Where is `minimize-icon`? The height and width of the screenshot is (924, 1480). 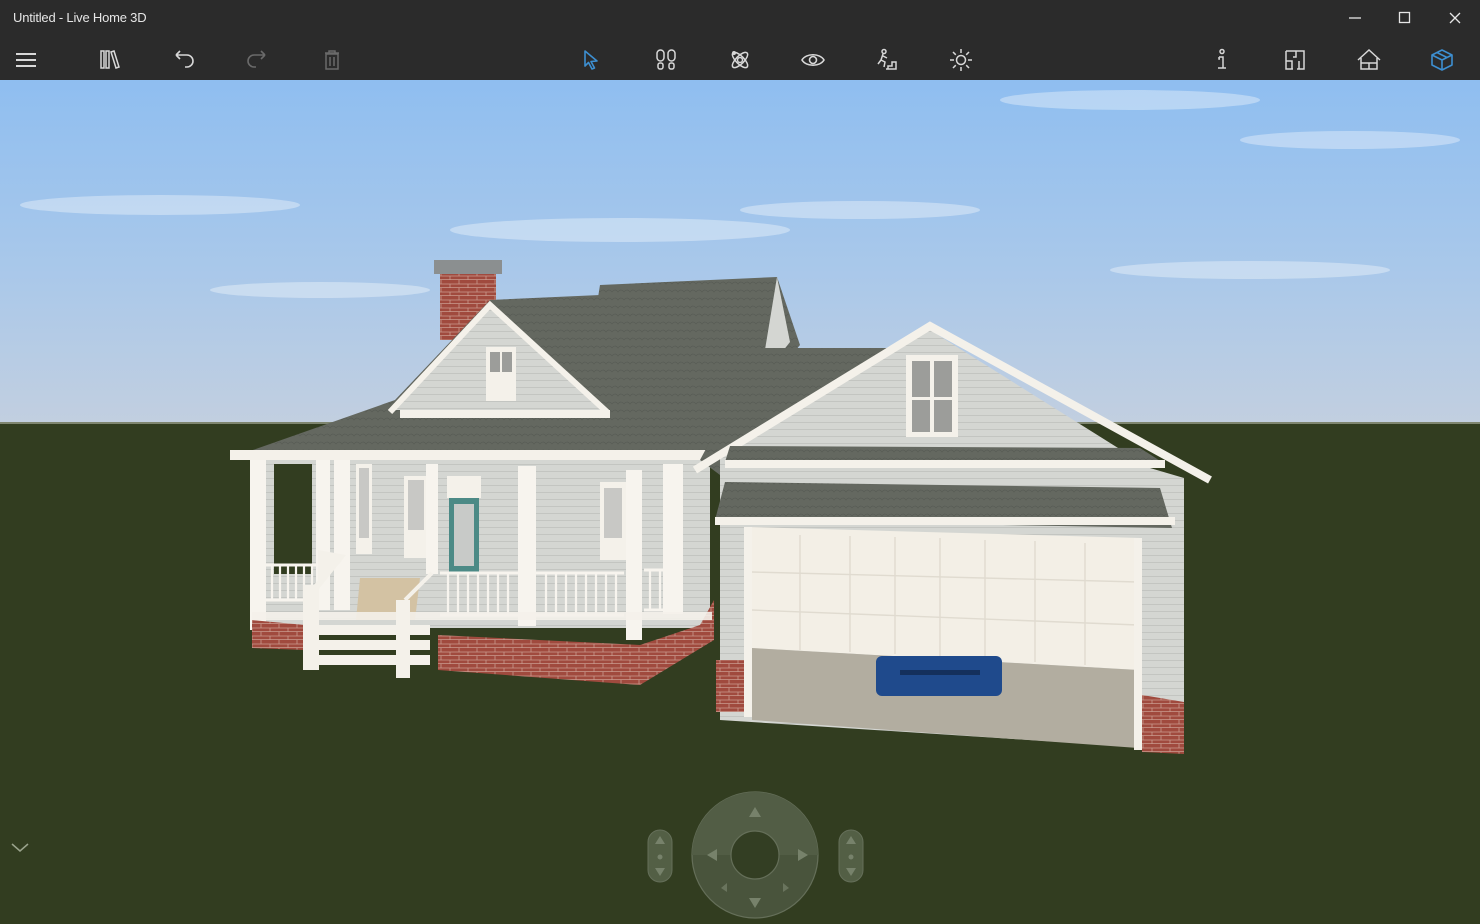
minimize-icon is located at coordinates (1355, 18).